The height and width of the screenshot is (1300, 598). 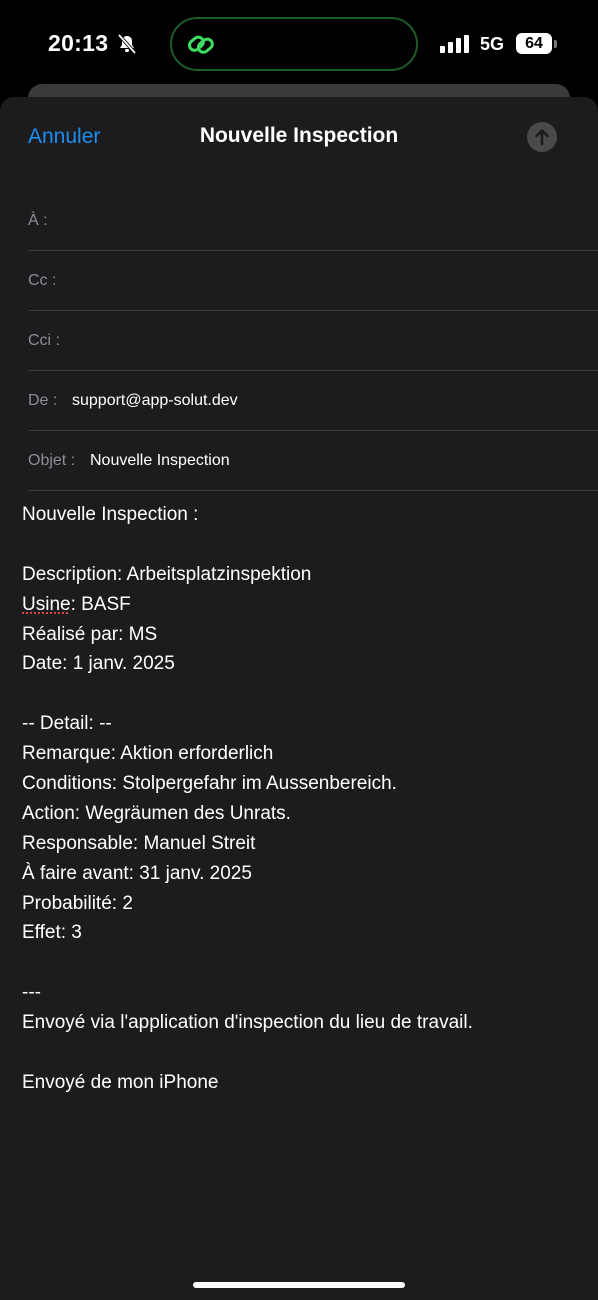 I want to click on cc-label: Cc :, so click(x=42, y=280).